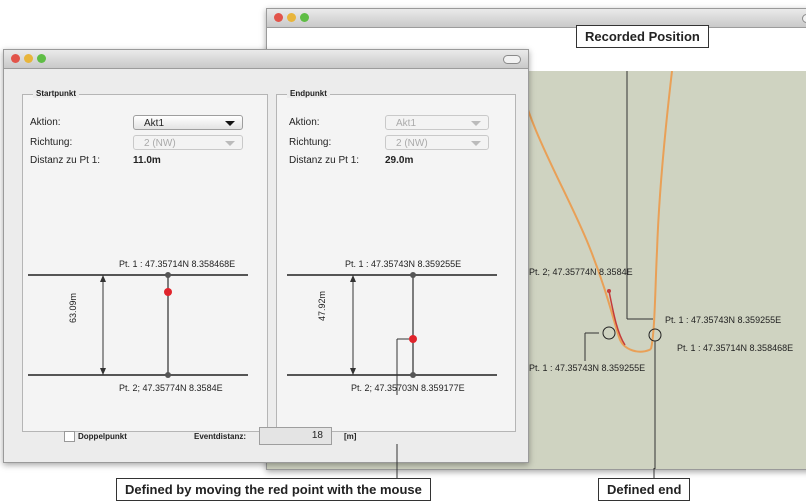 This screenshot has height=504, width=806. Describe the element at coordinates (413, 275) in the screenshot. I see `end-pt1-dot` at that location.